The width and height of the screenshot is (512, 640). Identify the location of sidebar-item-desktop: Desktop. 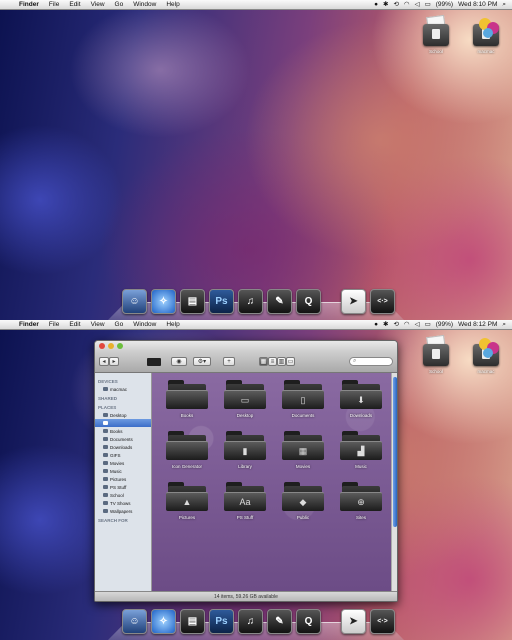
(123, 415).